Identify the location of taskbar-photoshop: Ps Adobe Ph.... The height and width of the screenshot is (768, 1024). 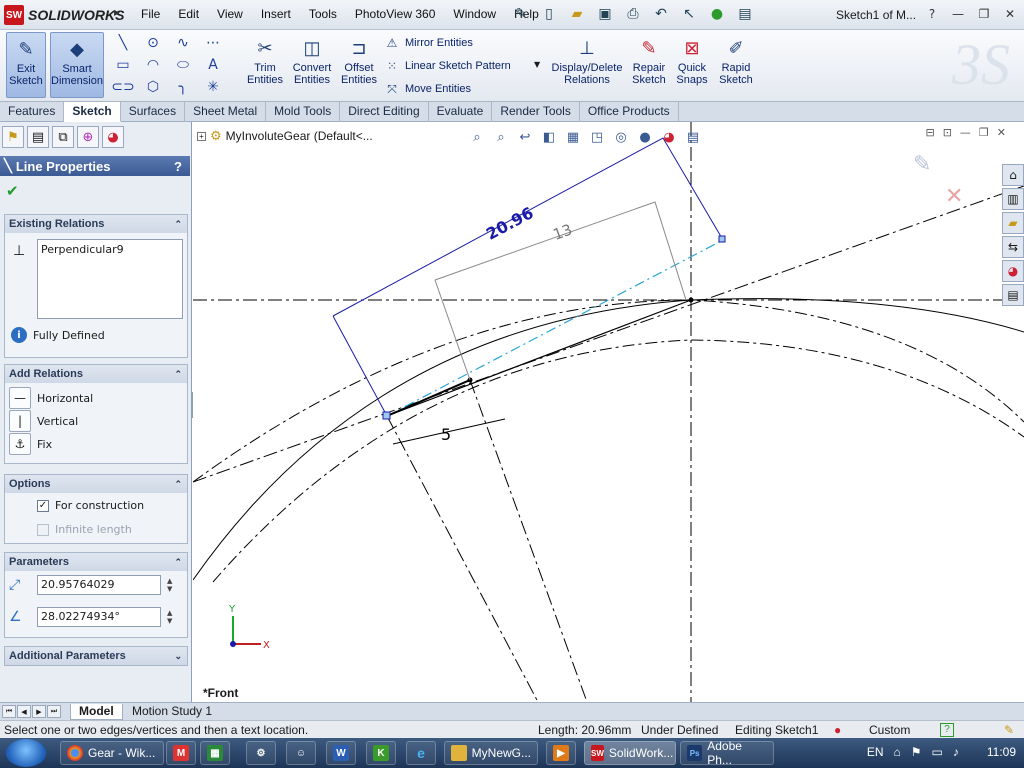
(727, 753).